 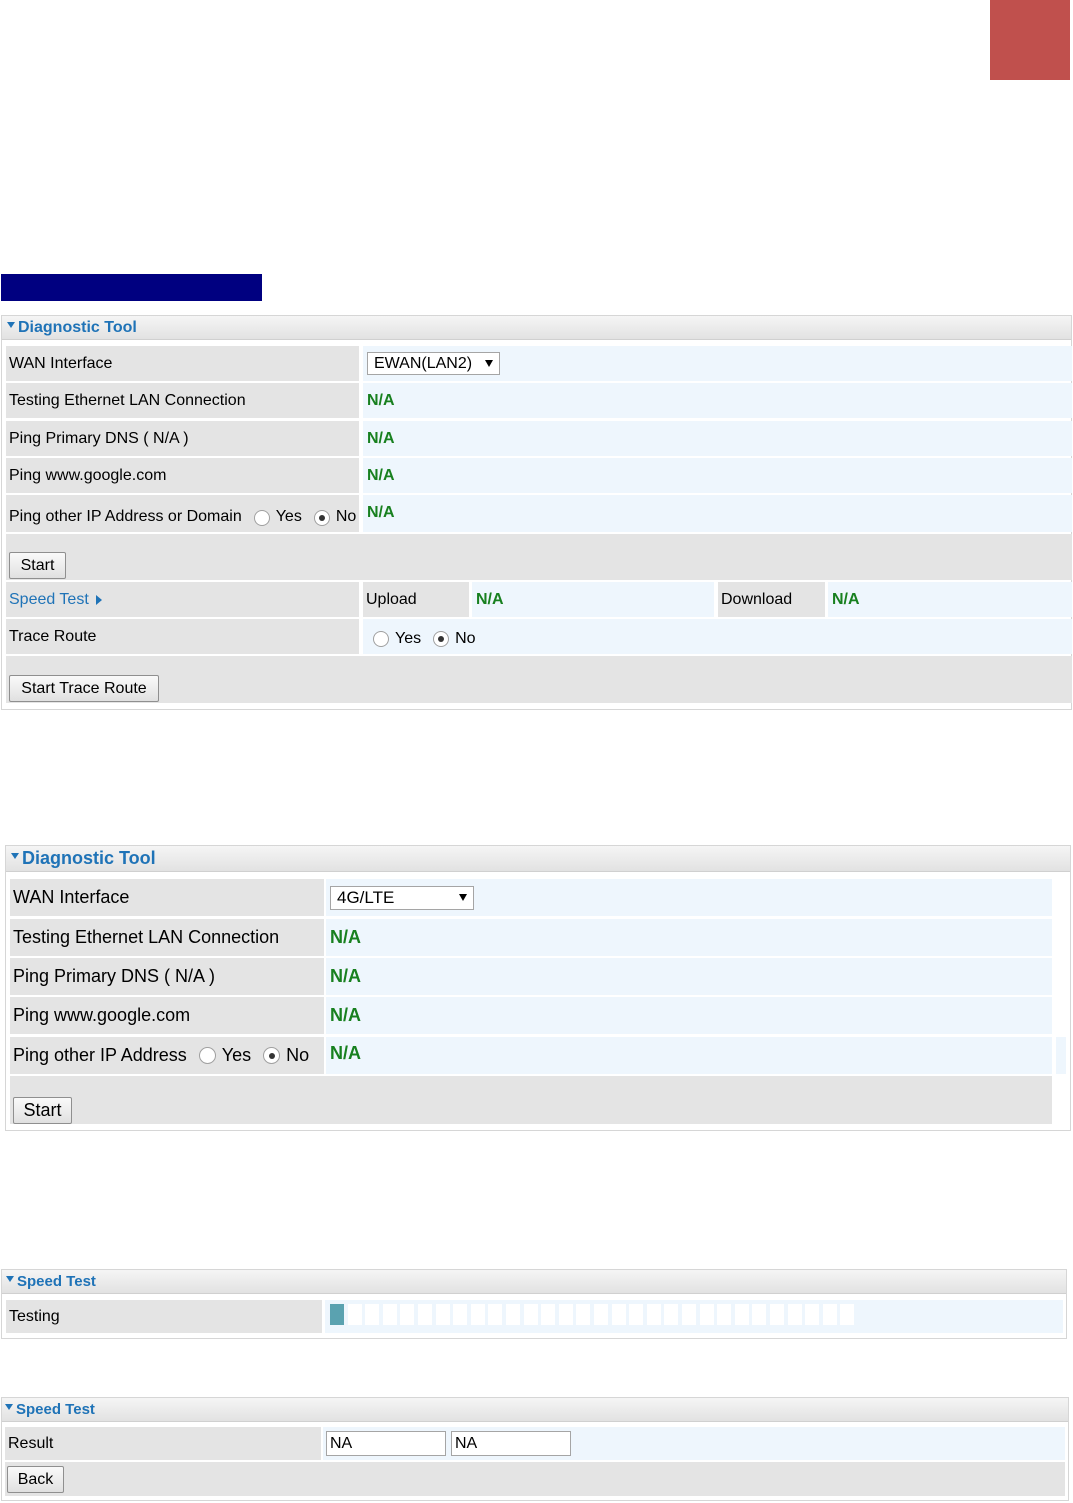 What do you see at coordinates (1061, 1055) in the screenshot?
I see `edge-filler` at bounding box center [1061, 1055].